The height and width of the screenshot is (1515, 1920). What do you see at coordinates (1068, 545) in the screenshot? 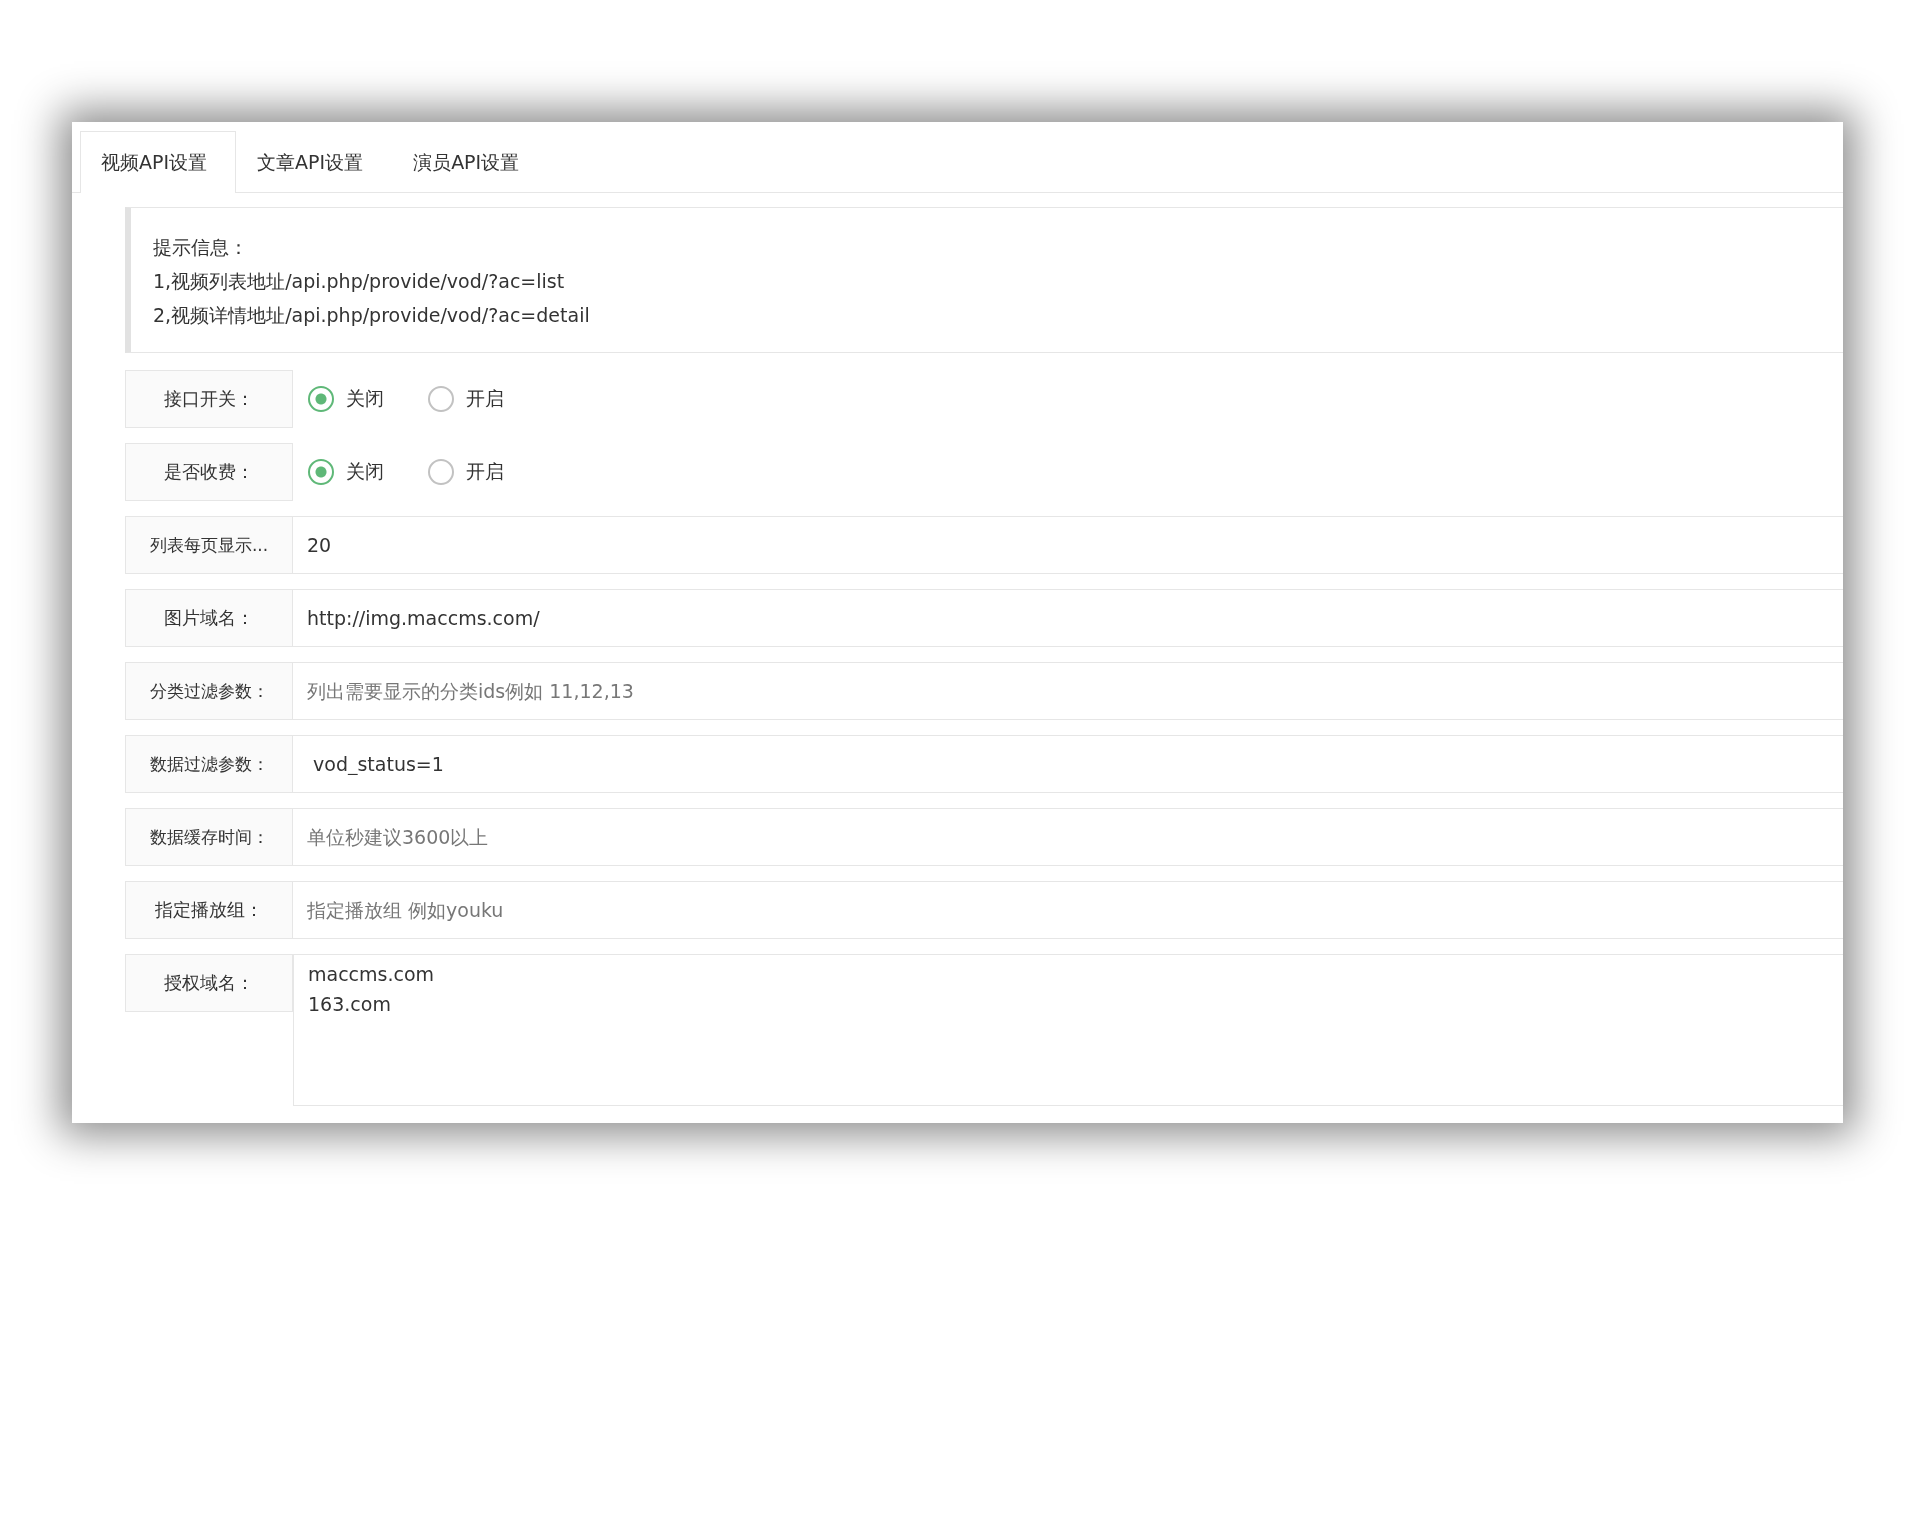
I see `input-field: 20` at bounding box center [1068, 545].